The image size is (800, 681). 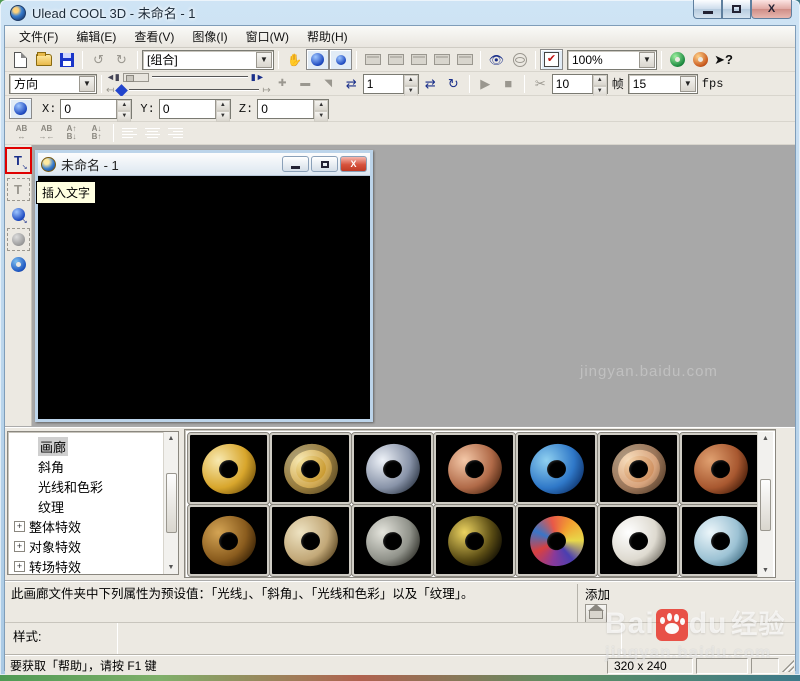 I want to click on window-mode-2-button, so click(x=395, y=59).